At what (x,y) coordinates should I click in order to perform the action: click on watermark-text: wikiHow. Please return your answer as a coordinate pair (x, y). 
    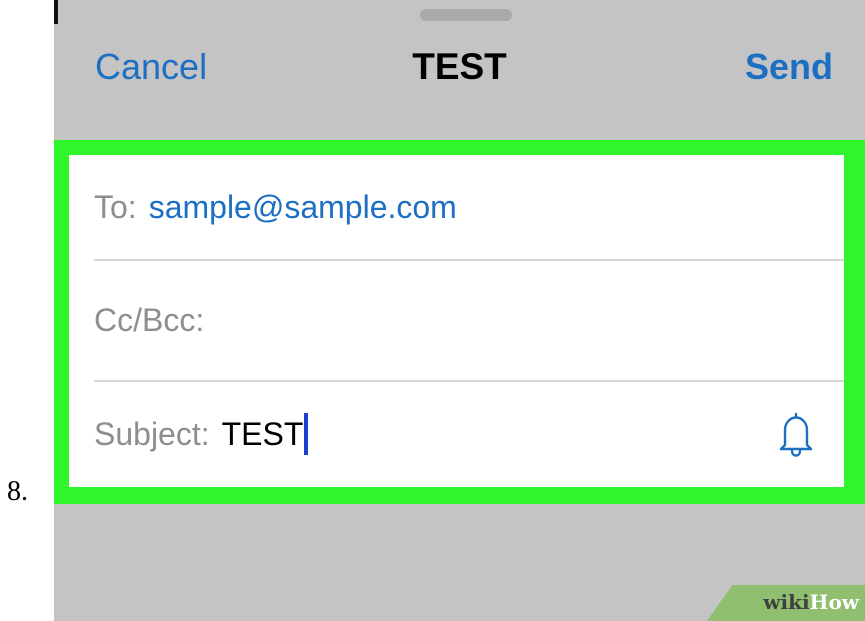
    Looking at the image, I should click on (811, 602).